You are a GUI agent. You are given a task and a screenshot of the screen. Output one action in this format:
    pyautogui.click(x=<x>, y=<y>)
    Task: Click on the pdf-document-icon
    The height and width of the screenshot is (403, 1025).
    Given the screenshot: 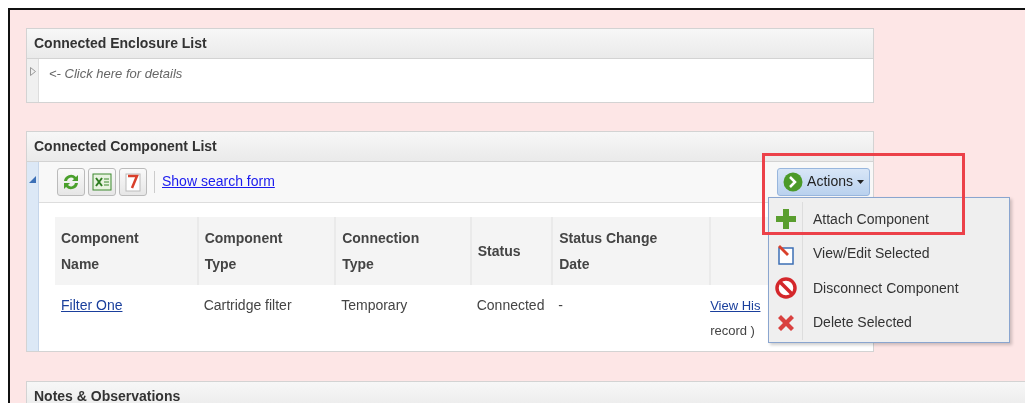 What is the action you would take?
    pyautogui.click(x=133, y=181)
    